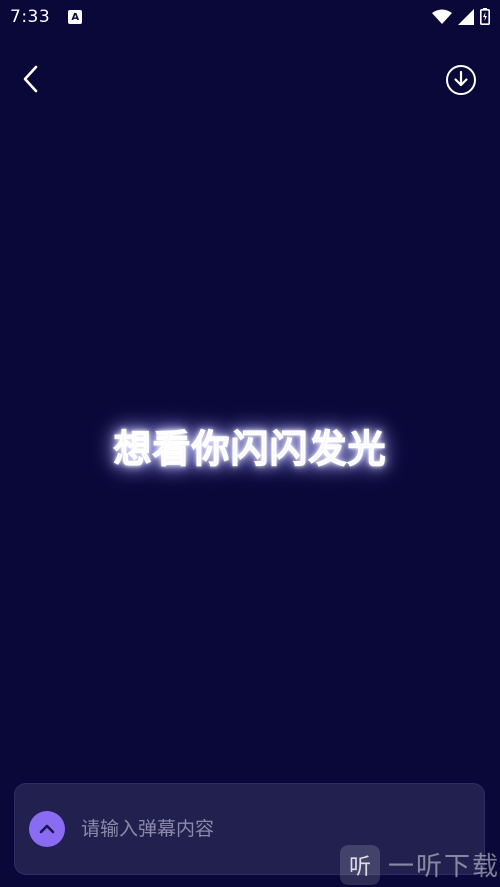  I want to click on status-time: 7:33, so click(30, 17).